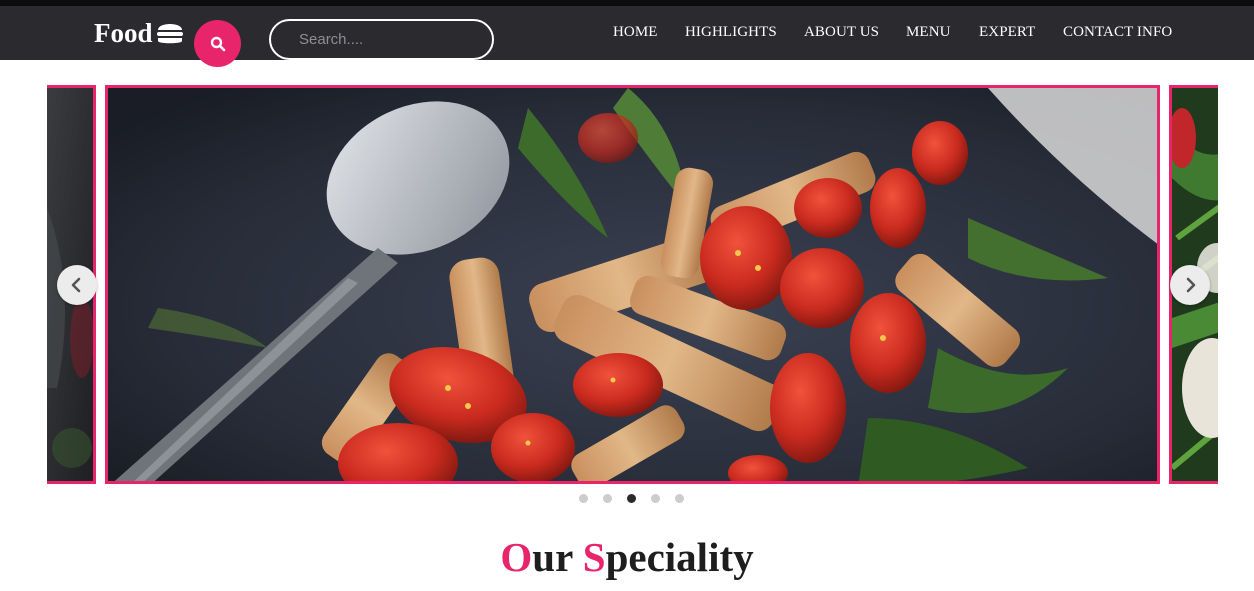 This screenshot has width=1254, height=591. I want to click on title-first-rest: ur, so click(552, 557).